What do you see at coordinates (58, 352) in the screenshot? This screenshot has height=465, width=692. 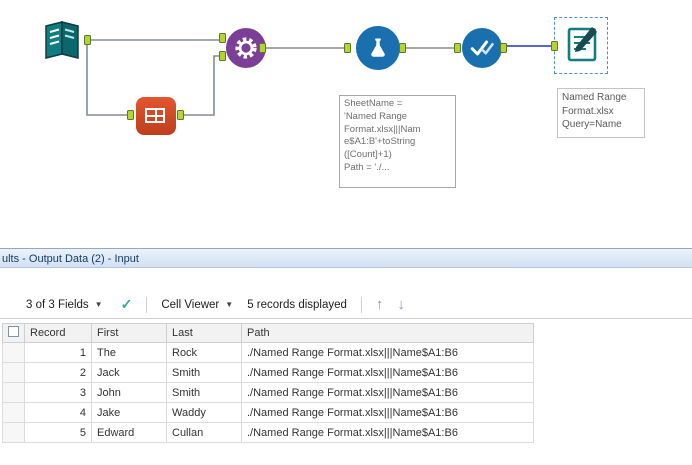 I see `table-cell: 1` at bounding box center [58, 352].